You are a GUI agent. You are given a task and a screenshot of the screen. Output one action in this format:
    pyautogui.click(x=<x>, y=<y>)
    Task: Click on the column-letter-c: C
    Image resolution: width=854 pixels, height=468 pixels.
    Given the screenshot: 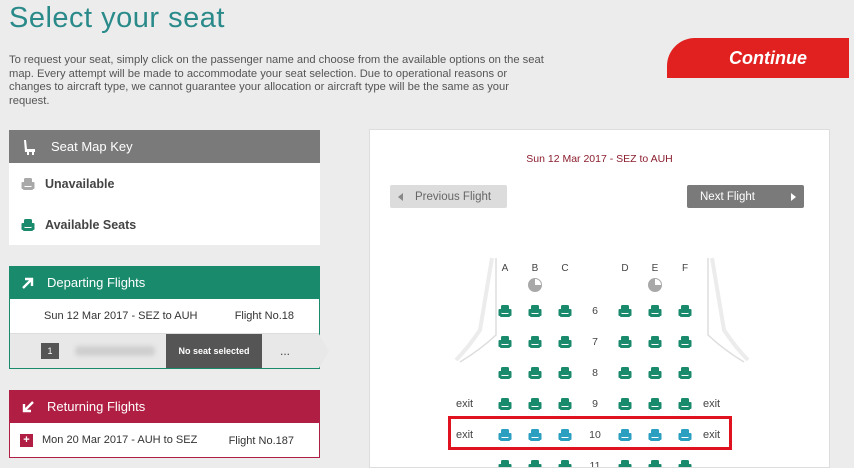 What is the action you would take?
    pyautogui.click(x=565, y=268)
    